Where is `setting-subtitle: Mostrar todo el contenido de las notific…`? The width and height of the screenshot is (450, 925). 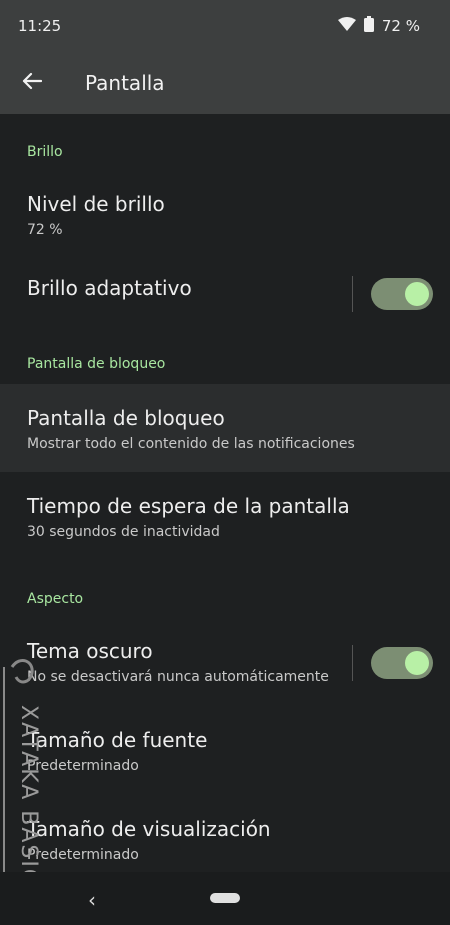
setting-subtitle: Mostrar todo el contenido de las notific… is located at coordinates (191, 444).